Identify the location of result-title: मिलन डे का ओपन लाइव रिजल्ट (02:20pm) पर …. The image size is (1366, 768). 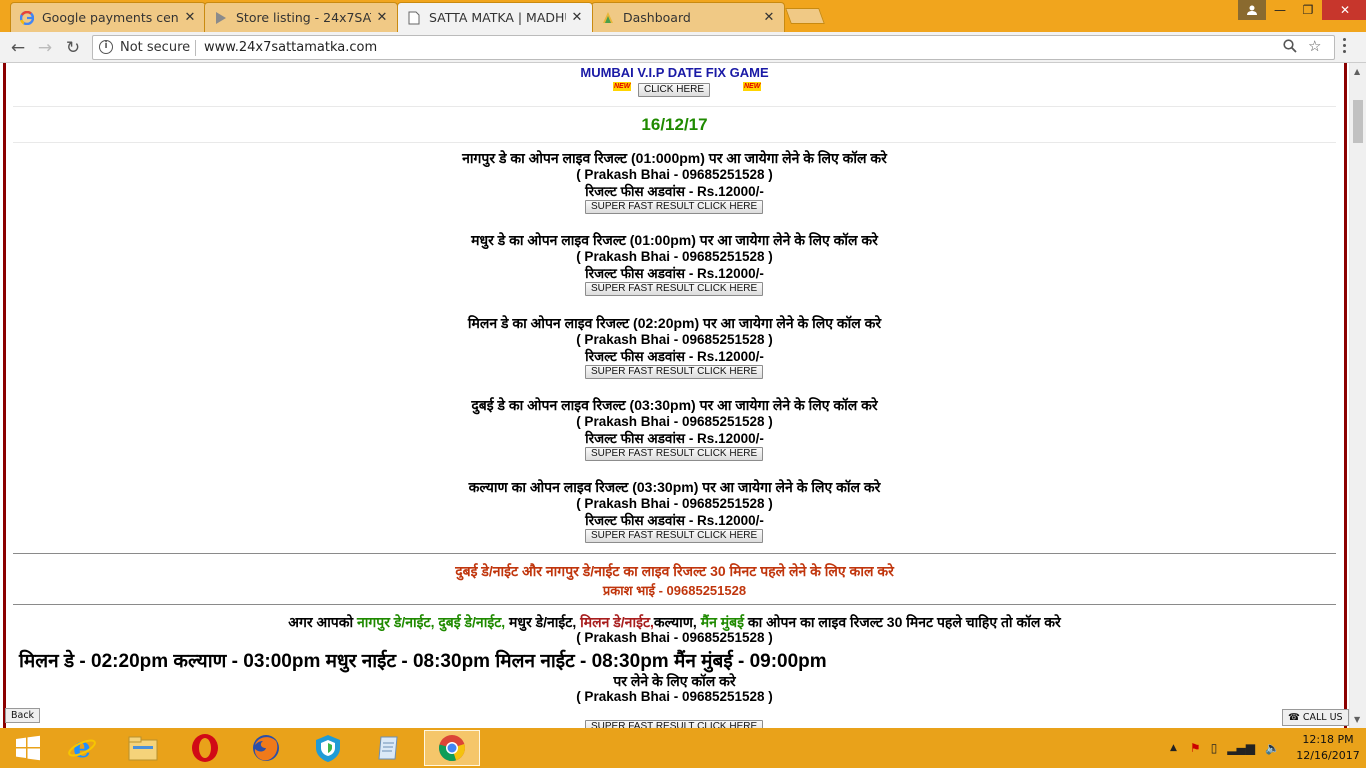
(674, 323).